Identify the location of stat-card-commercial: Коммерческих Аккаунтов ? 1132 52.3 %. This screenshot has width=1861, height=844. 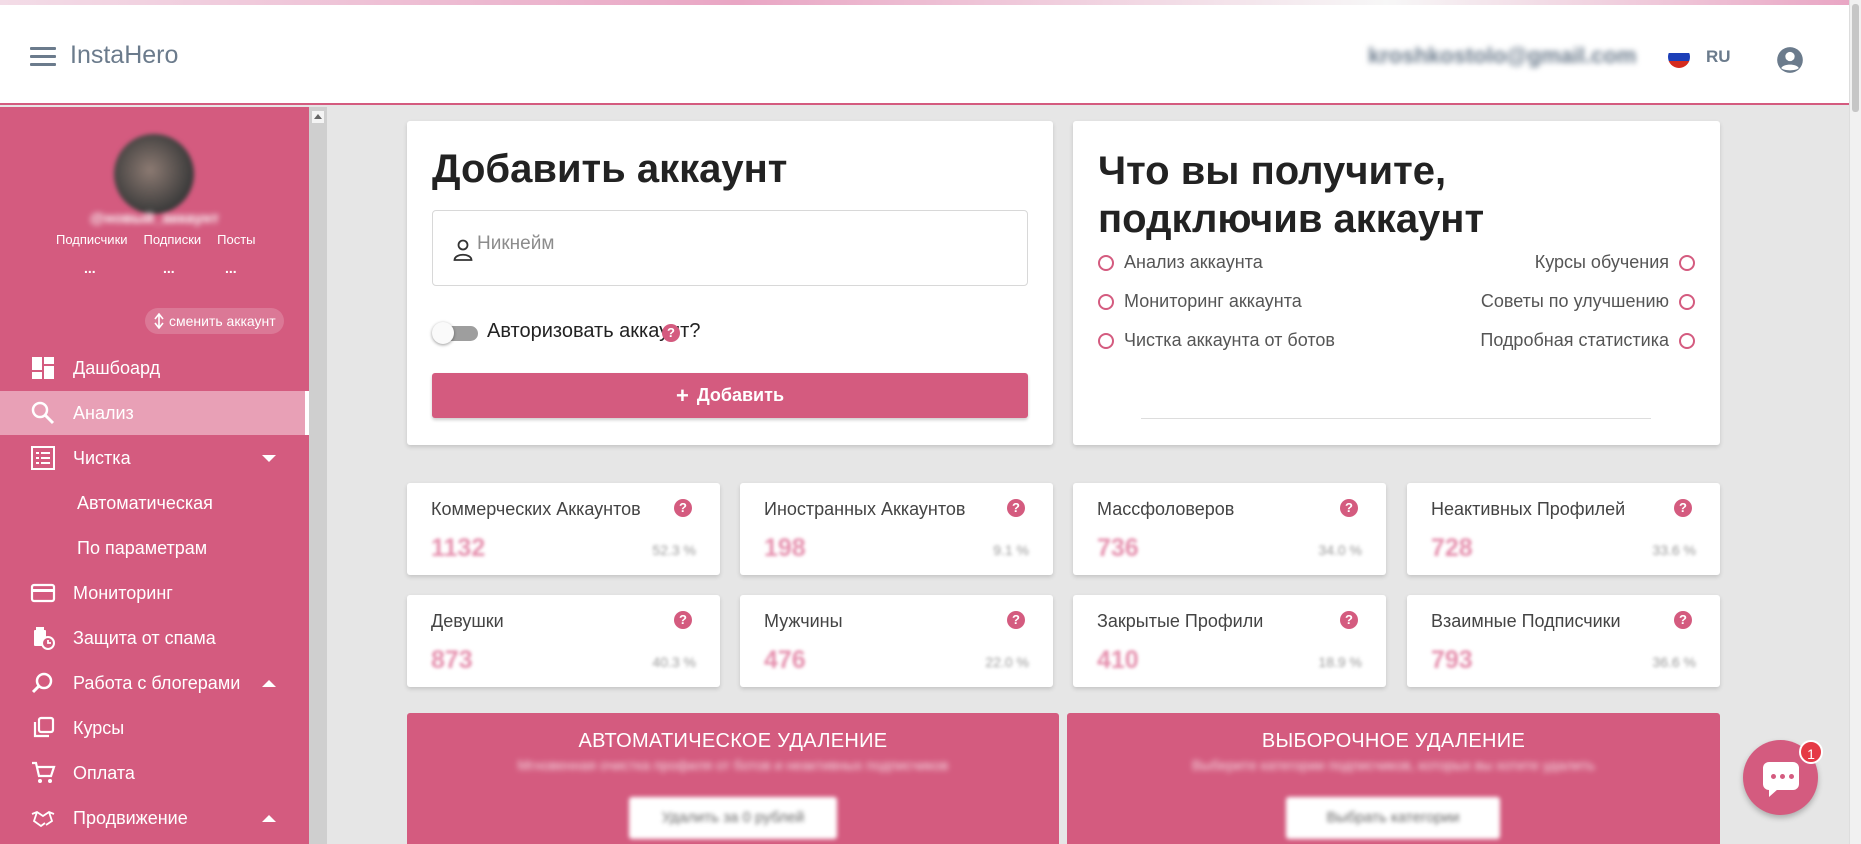
(563, 529).